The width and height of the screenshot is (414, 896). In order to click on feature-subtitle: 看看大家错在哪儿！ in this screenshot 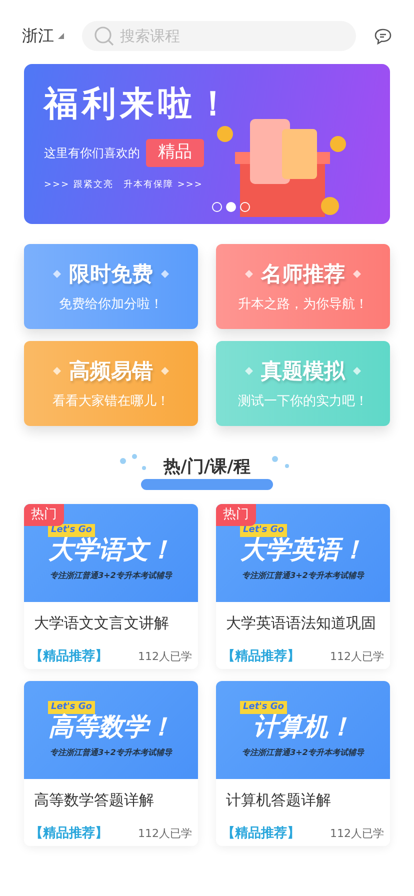, I will do `click(111, 402)`.